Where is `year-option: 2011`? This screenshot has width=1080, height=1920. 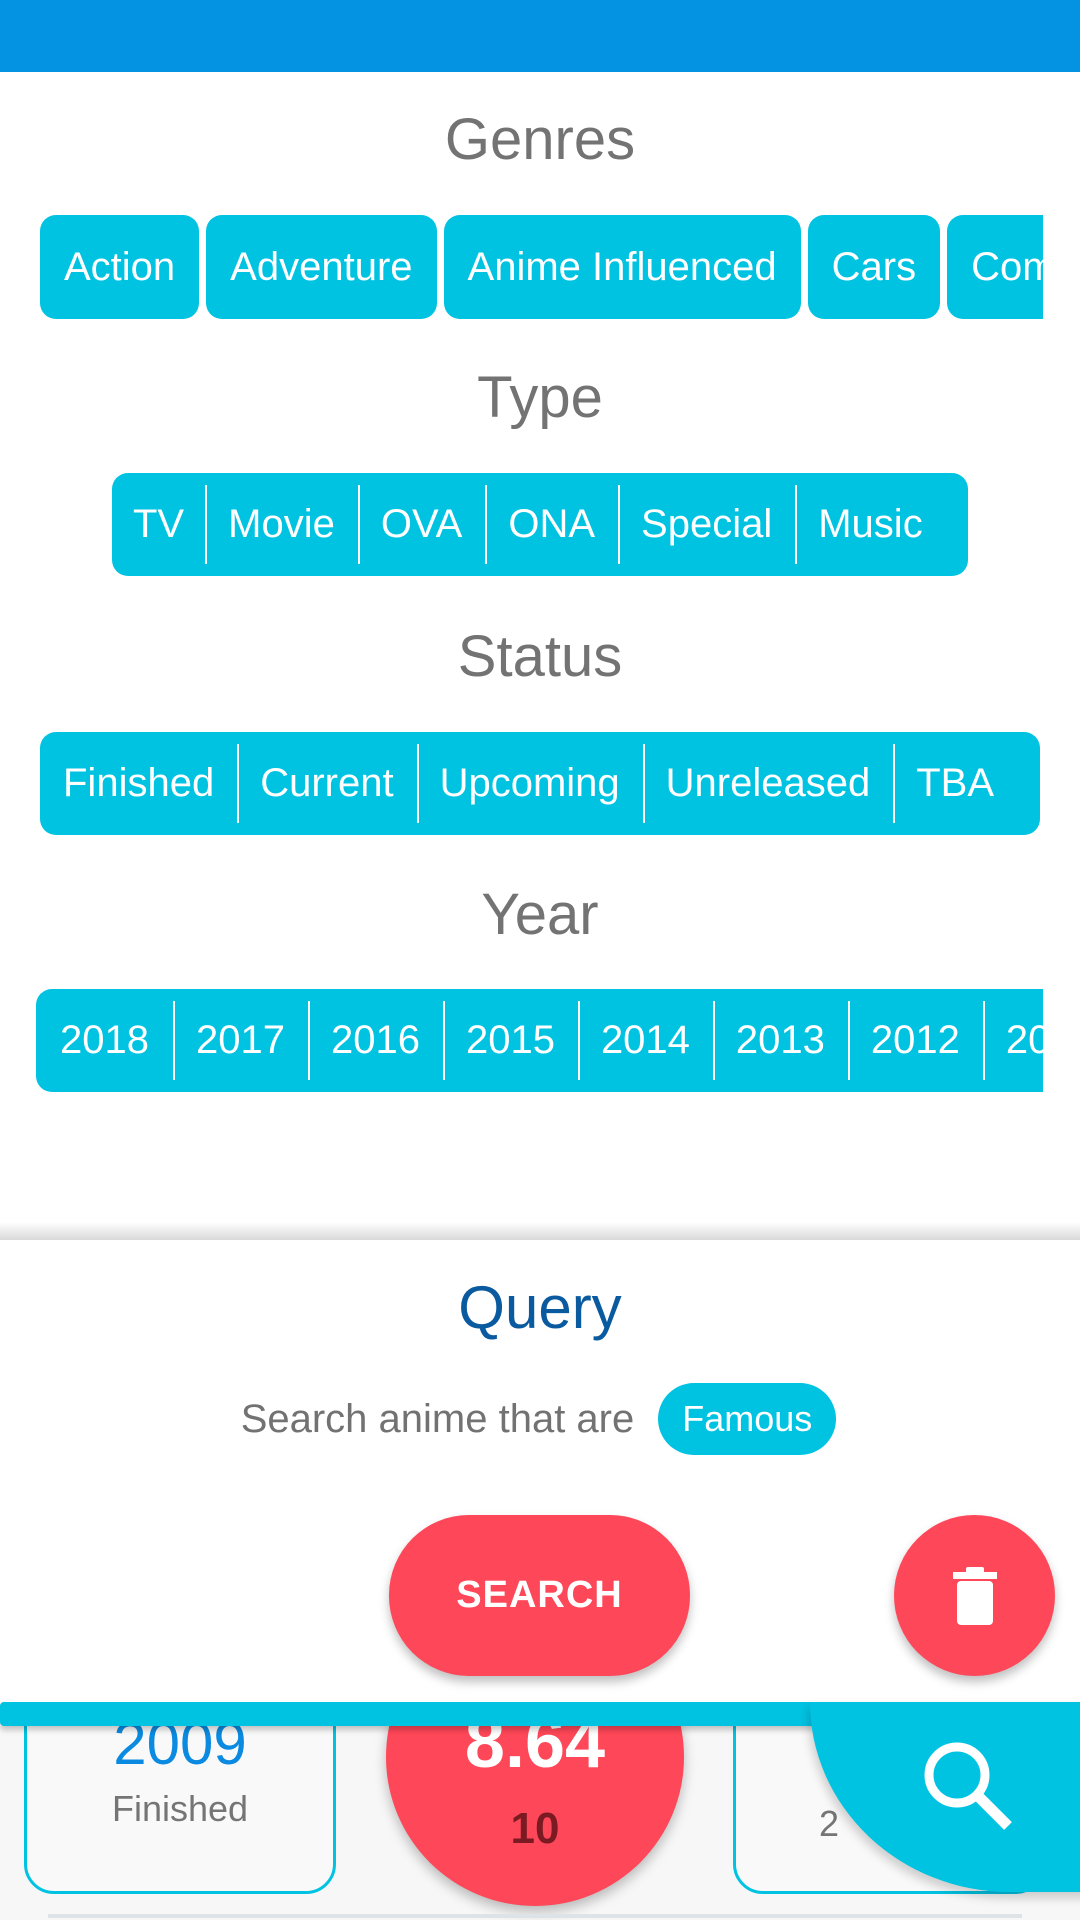 year-option: 2011 is located at coordinates (1012, 1040).